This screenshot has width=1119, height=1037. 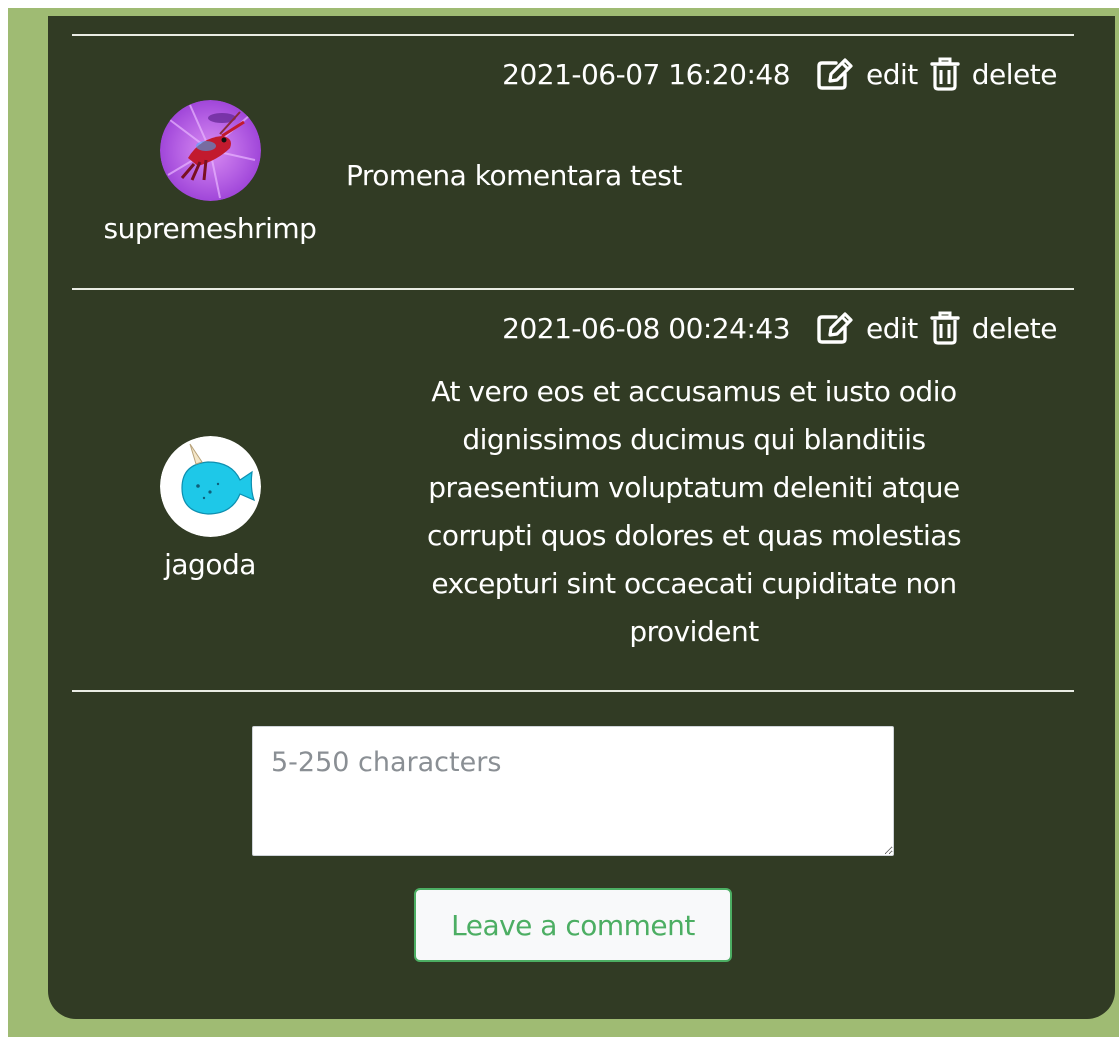 I want to click on comment-author: supremeshrimp, so click(x=210, y=228).